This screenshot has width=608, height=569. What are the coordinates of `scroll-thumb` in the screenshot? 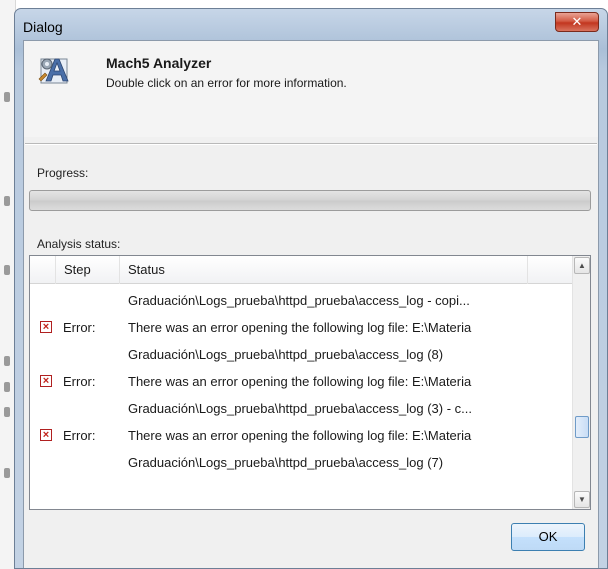 It's located at (582, 427).